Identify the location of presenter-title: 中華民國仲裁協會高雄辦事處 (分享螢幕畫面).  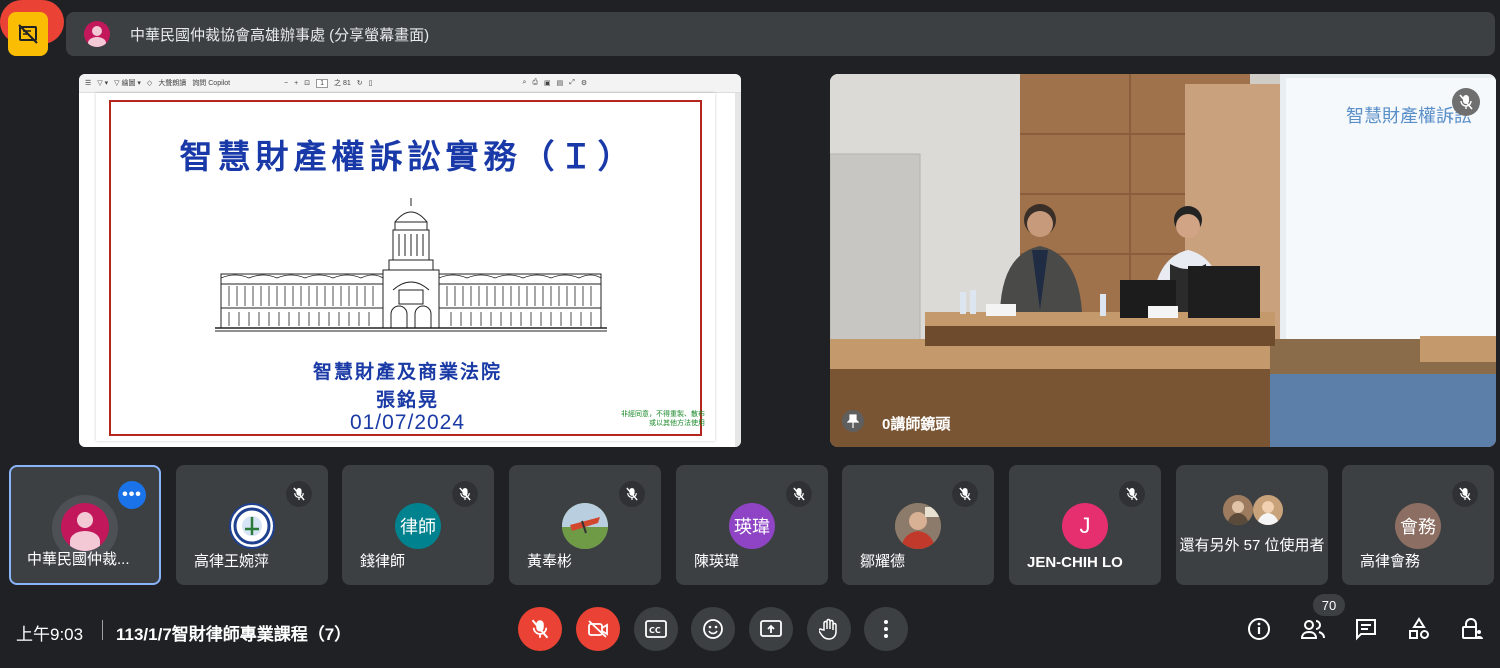
(280, 35).